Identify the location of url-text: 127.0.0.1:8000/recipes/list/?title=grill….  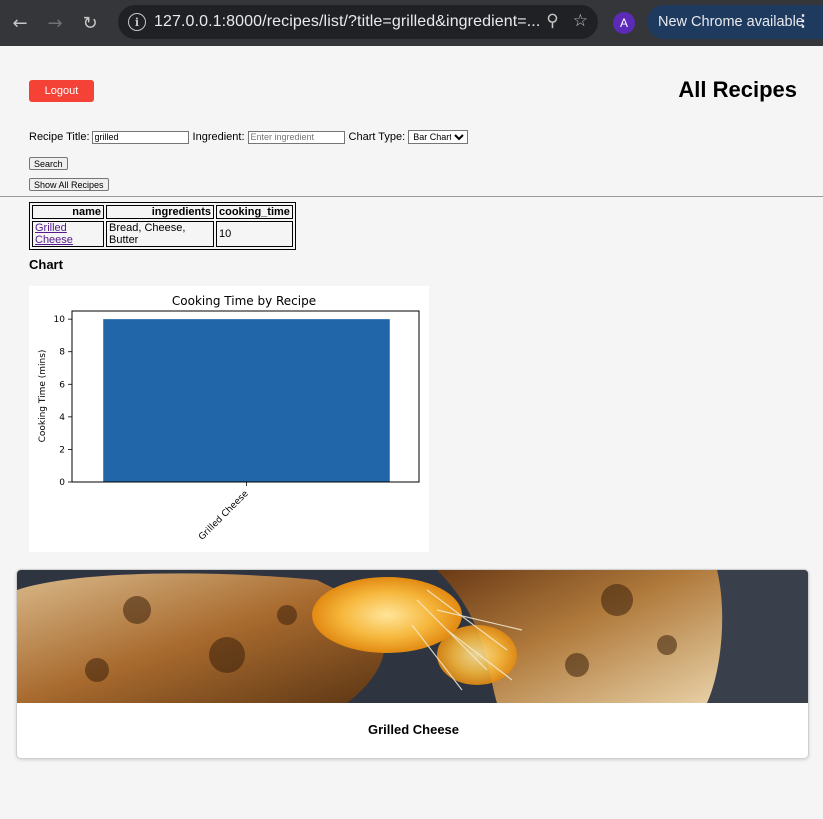
(347, 22).